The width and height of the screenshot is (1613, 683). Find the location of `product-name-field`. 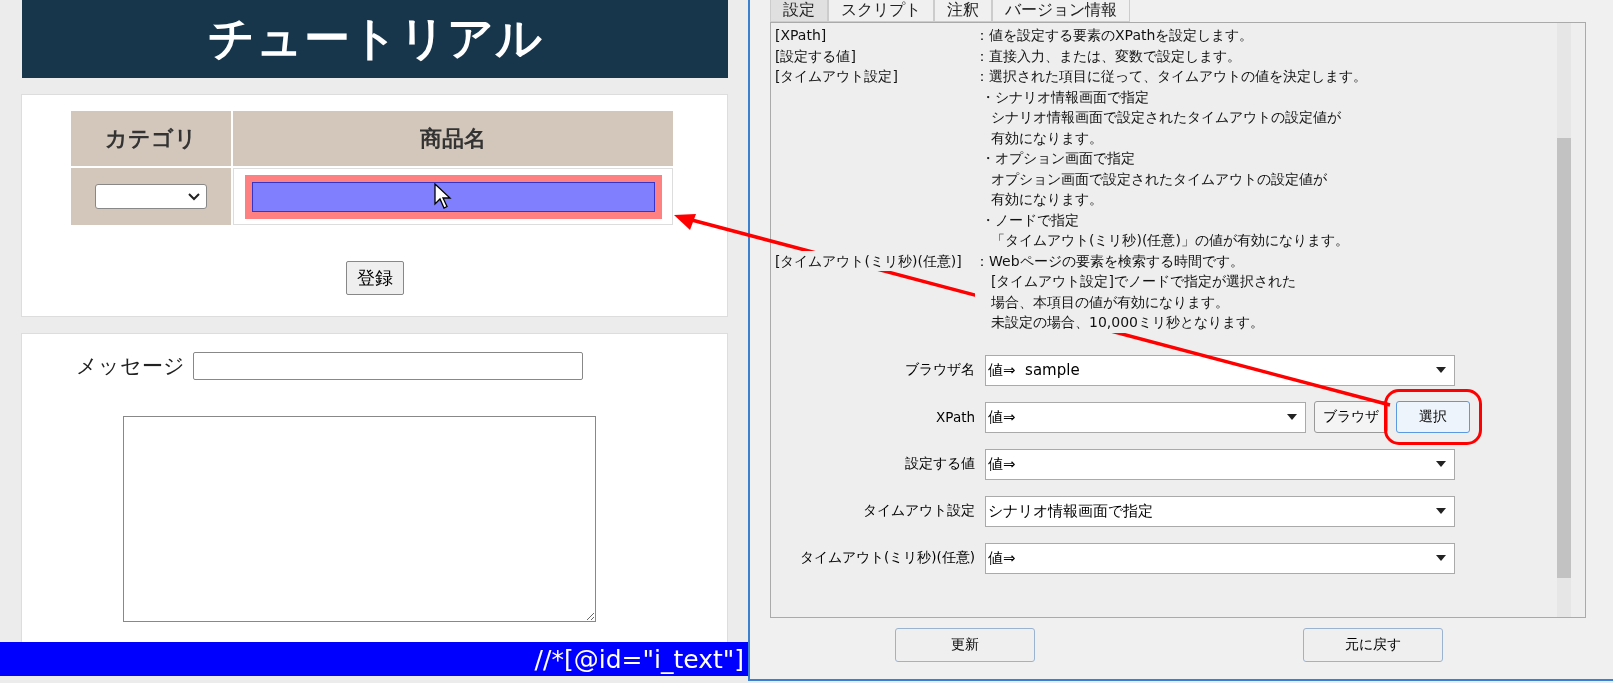

product-name-field is located at coordinates (453, 196).